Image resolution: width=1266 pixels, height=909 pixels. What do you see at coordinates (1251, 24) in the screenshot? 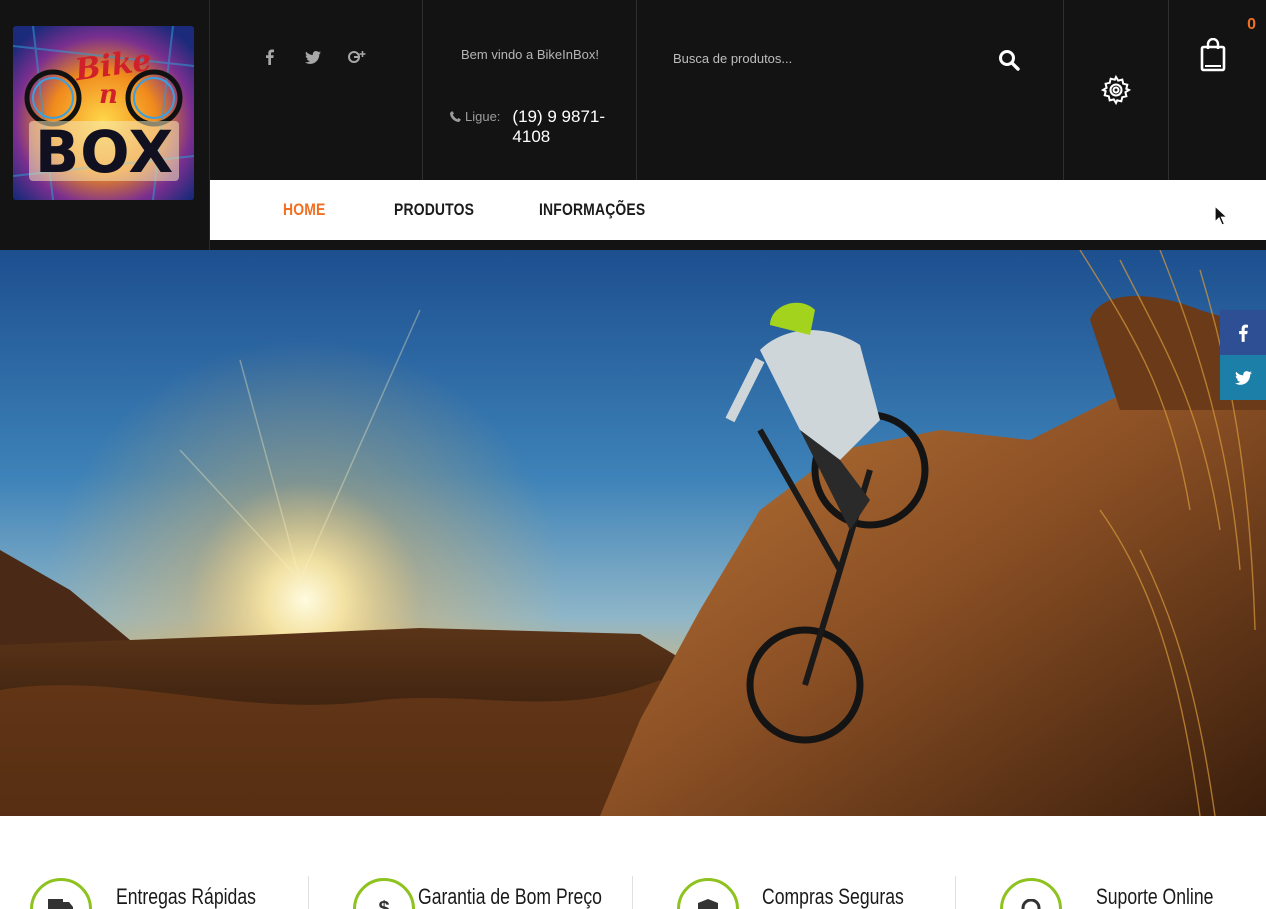
I see `cart-count-badge: 0` at bounding box center [1251, 24].